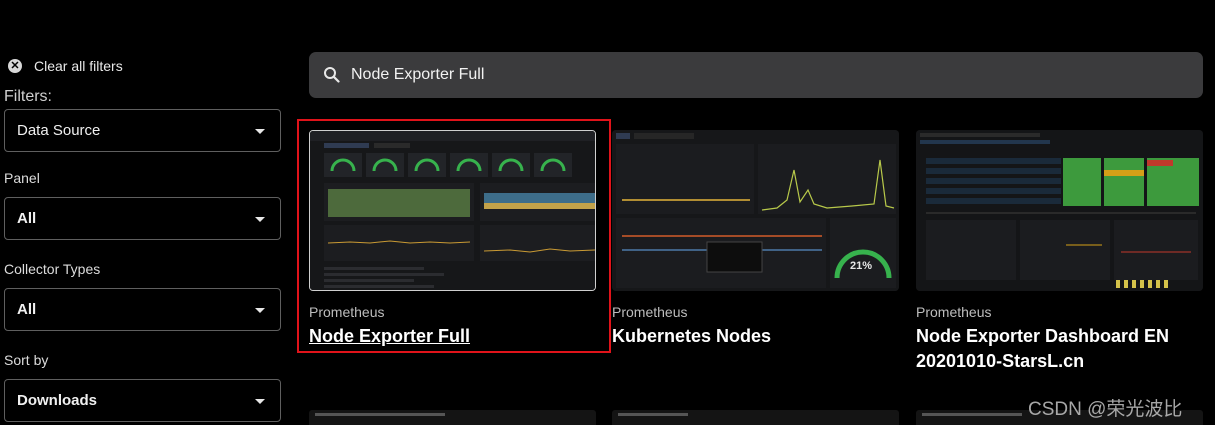  I want to click on card-title-link: Node Exporter Full, so click(452, 336).